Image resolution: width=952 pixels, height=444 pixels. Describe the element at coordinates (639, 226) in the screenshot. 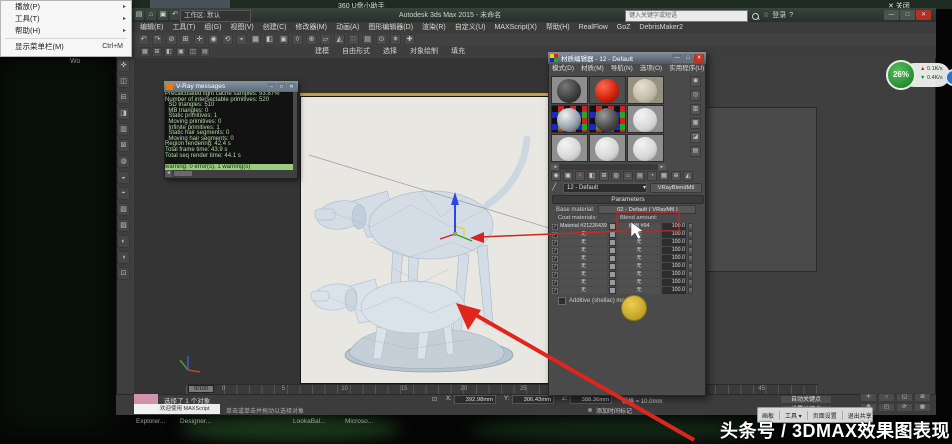

I see `blend-map-button: 贴图 #94` at that location.